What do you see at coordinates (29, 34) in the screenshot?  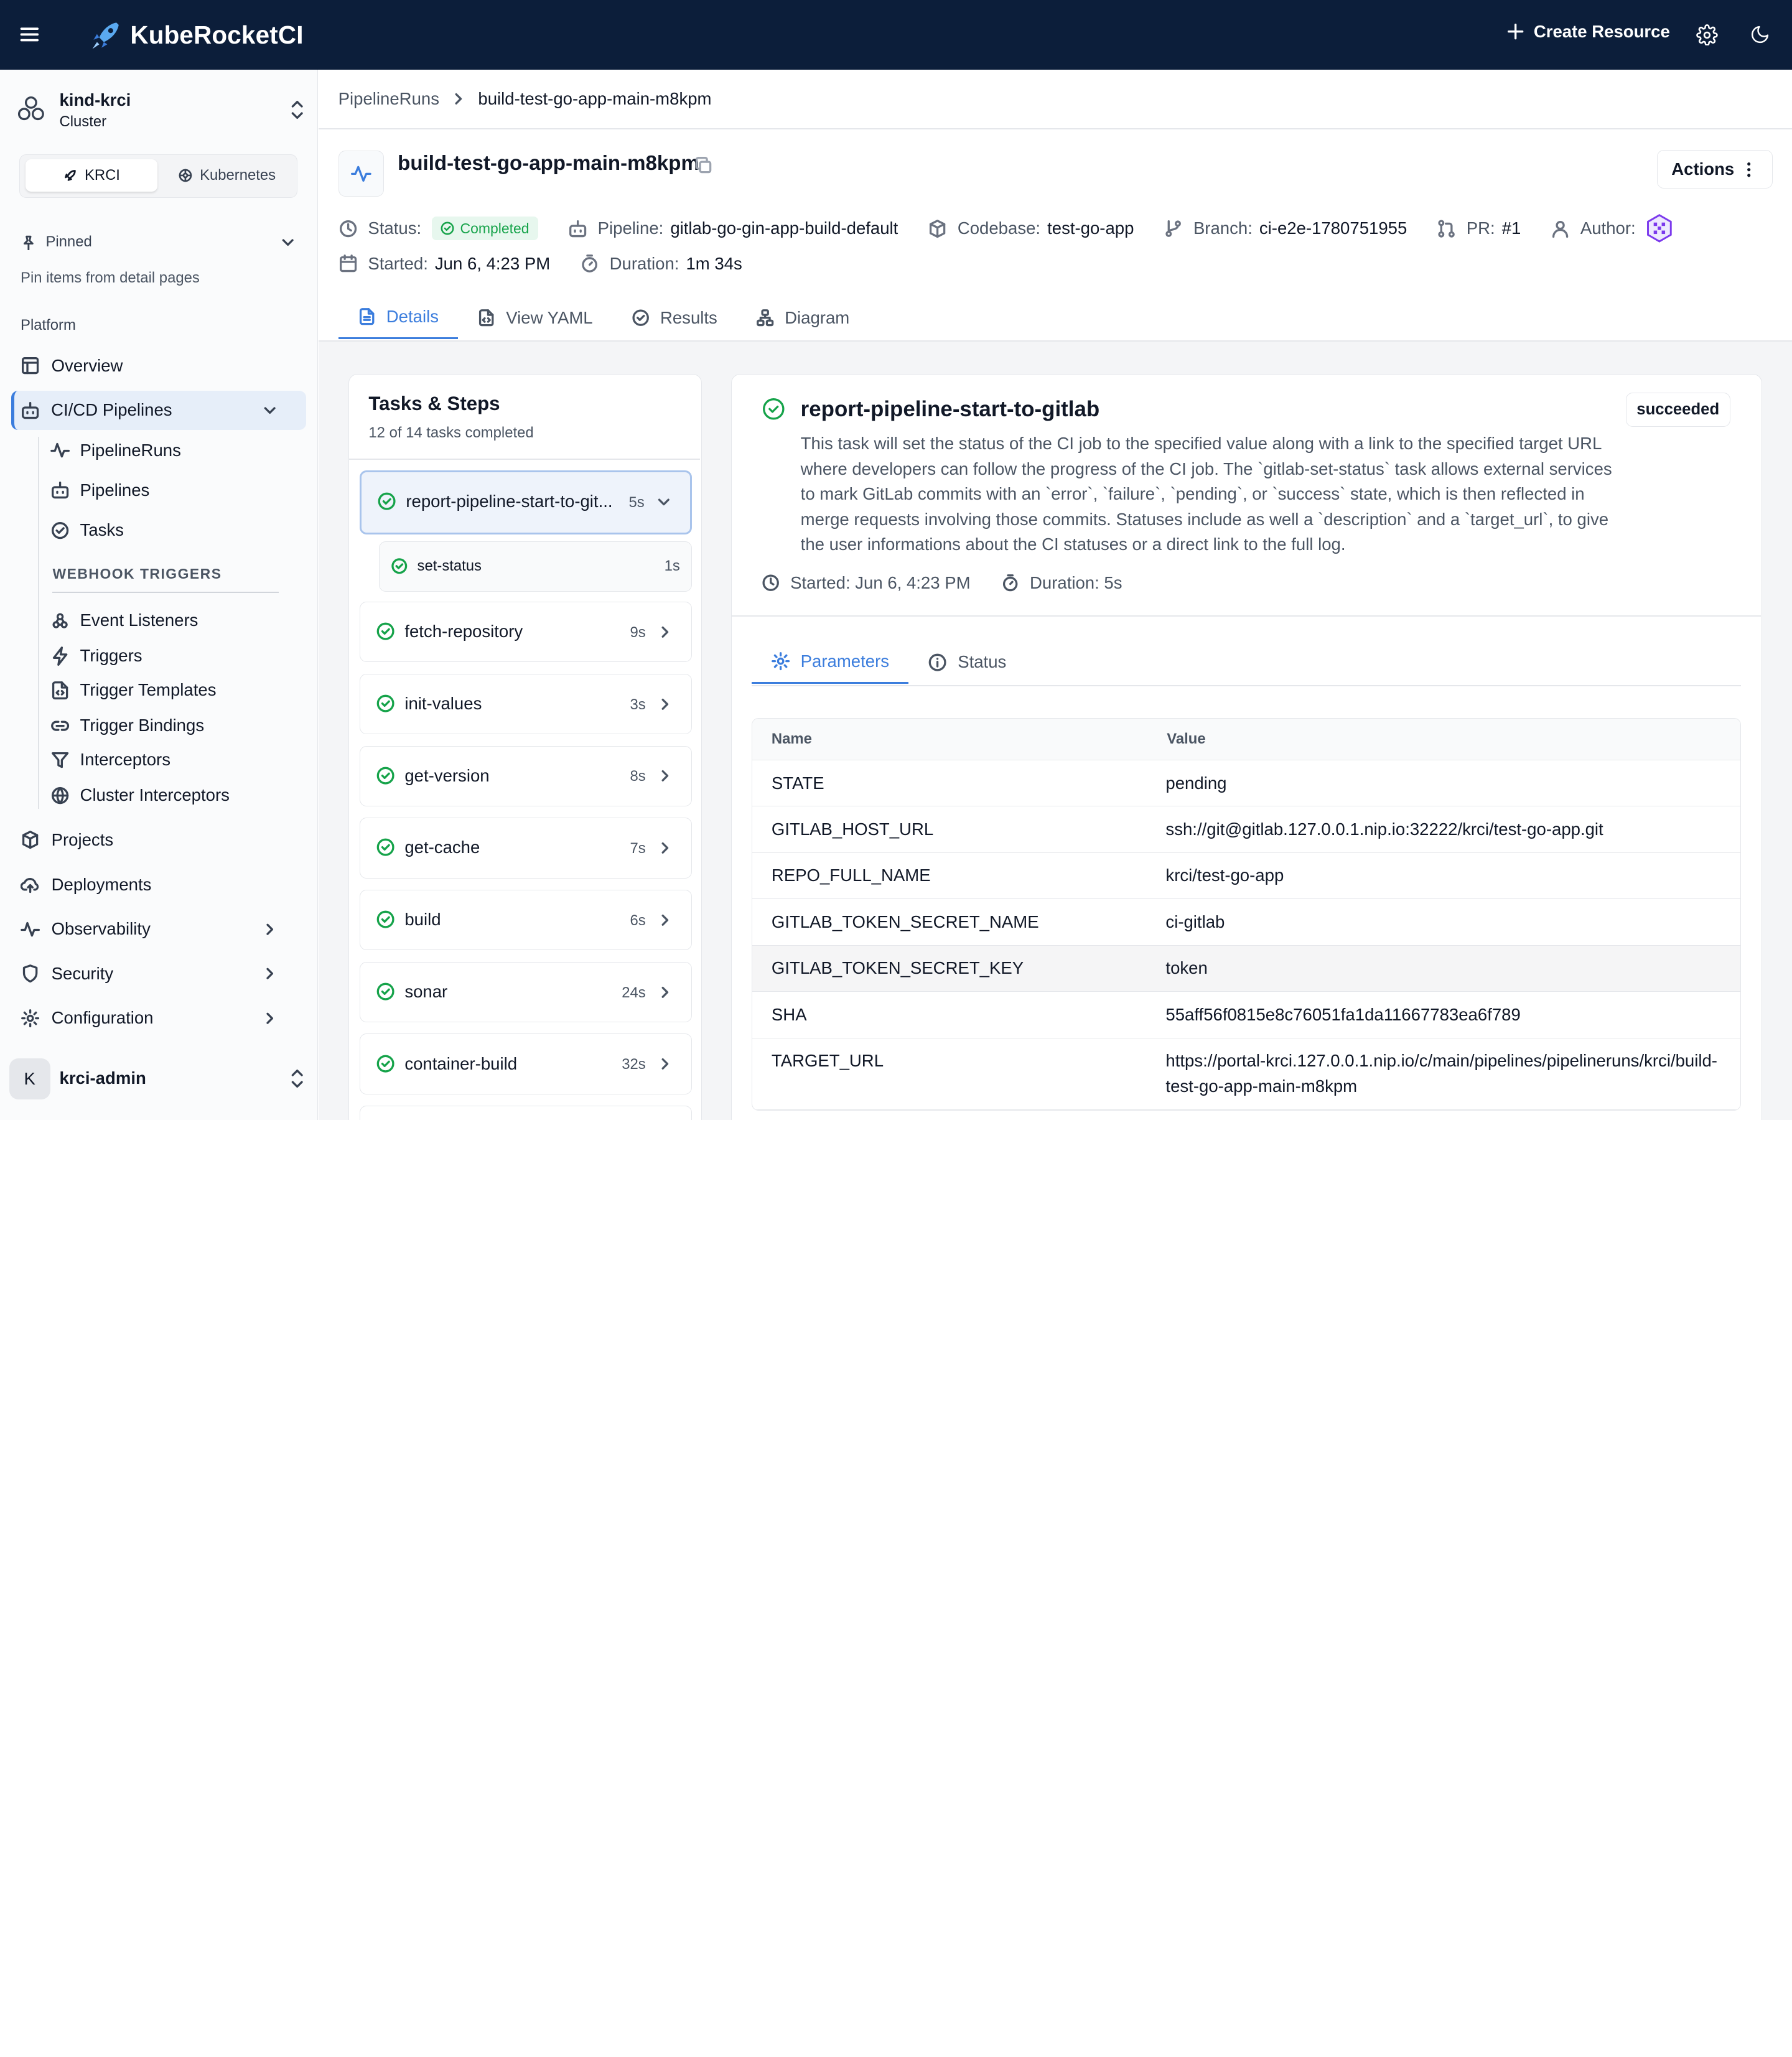 I see `menu-icon` at bounding box center [29, 34].